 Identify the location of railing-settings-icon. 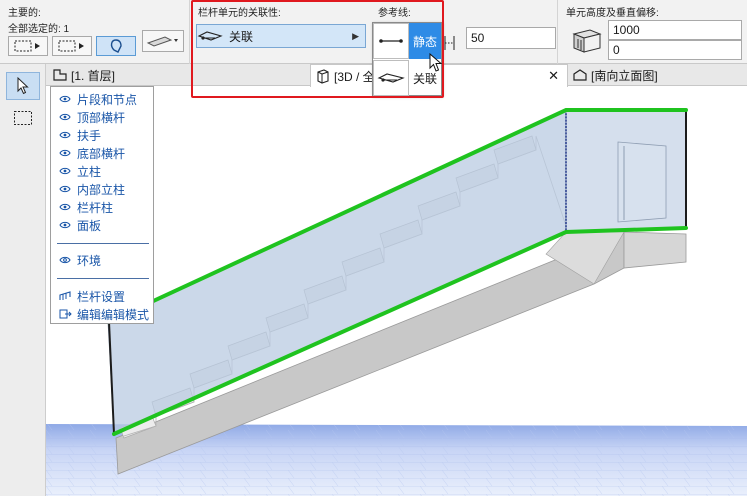
(66, 296).